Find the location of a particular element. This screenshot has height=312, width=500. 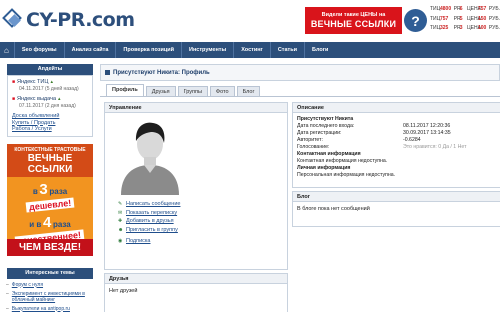

nav-item-seo-forums: Seo форумы is located at coordinates (38, 50).